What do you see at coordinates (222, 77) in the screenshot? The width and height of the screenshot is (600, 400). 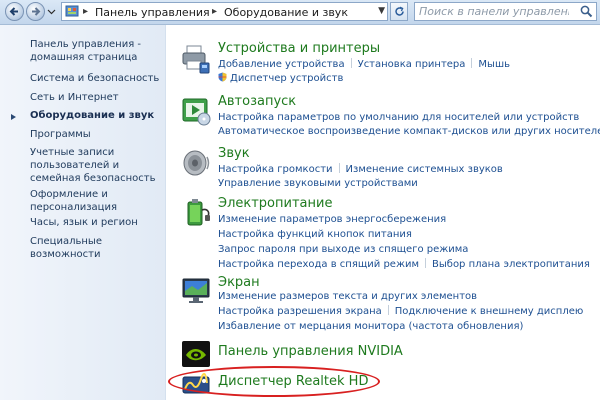 I see `uac-shield-icon` at bounding box center [222, 77].